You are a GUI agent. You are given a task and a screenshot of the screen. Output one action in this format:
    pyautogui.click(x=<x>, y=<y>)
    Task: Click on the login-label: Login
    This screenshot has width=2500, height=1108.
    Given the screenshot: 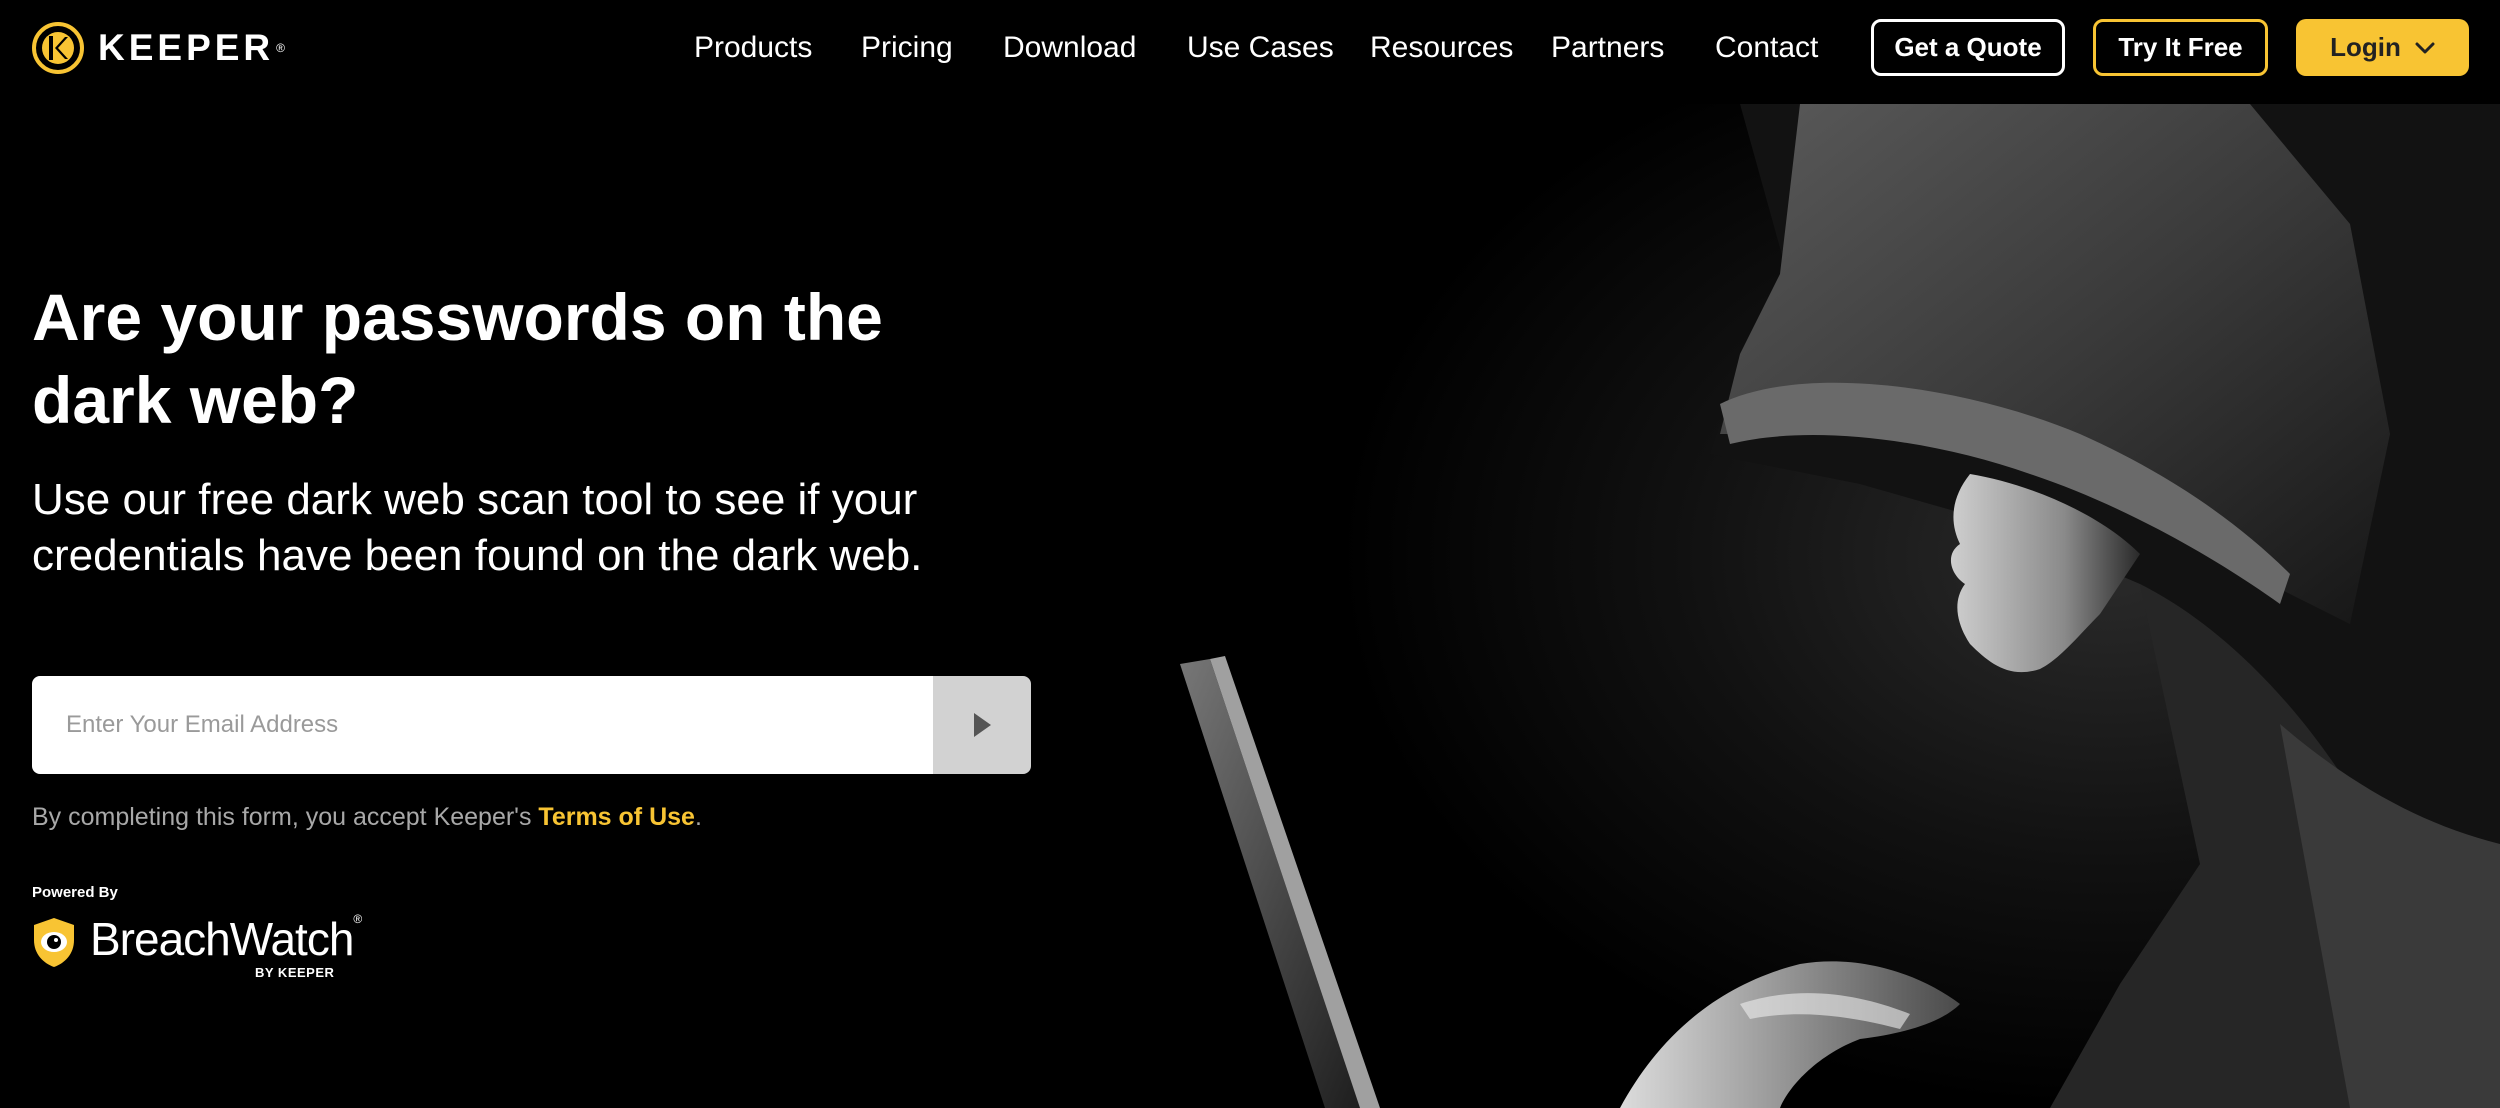 What is the action you would take?
    pyautogui.click(x=2365, y=47)
    